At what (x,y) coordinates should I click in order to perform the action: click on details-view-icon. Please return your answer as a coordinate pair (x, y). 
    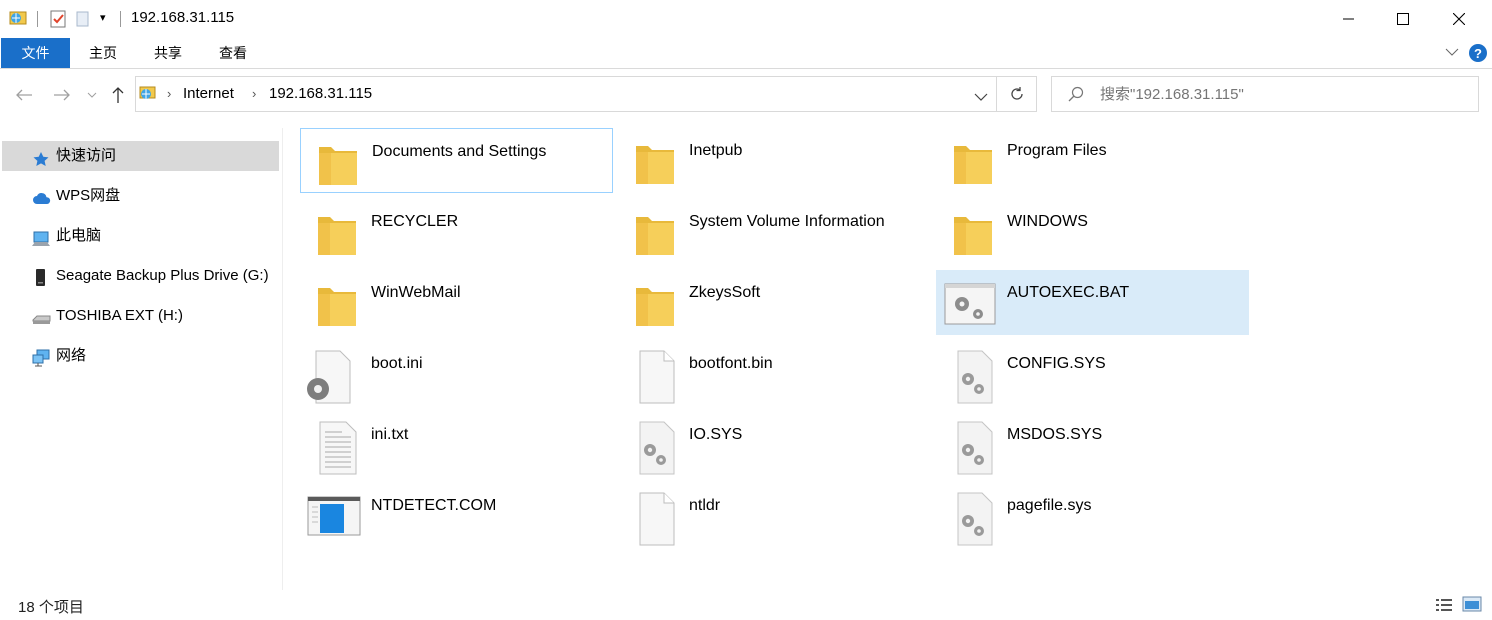
    Looking at the image, I should click on (1444, 607).